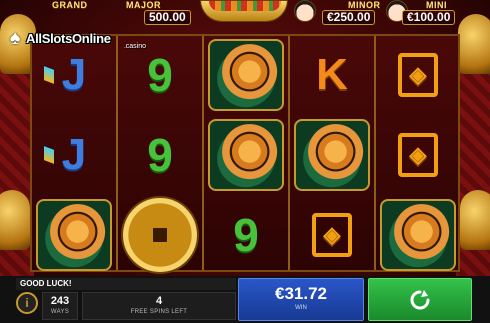 The width and height of the screenshot is (490, 323). I want to click on jackpot-mini: MINI €100.00, so click(430, 13).